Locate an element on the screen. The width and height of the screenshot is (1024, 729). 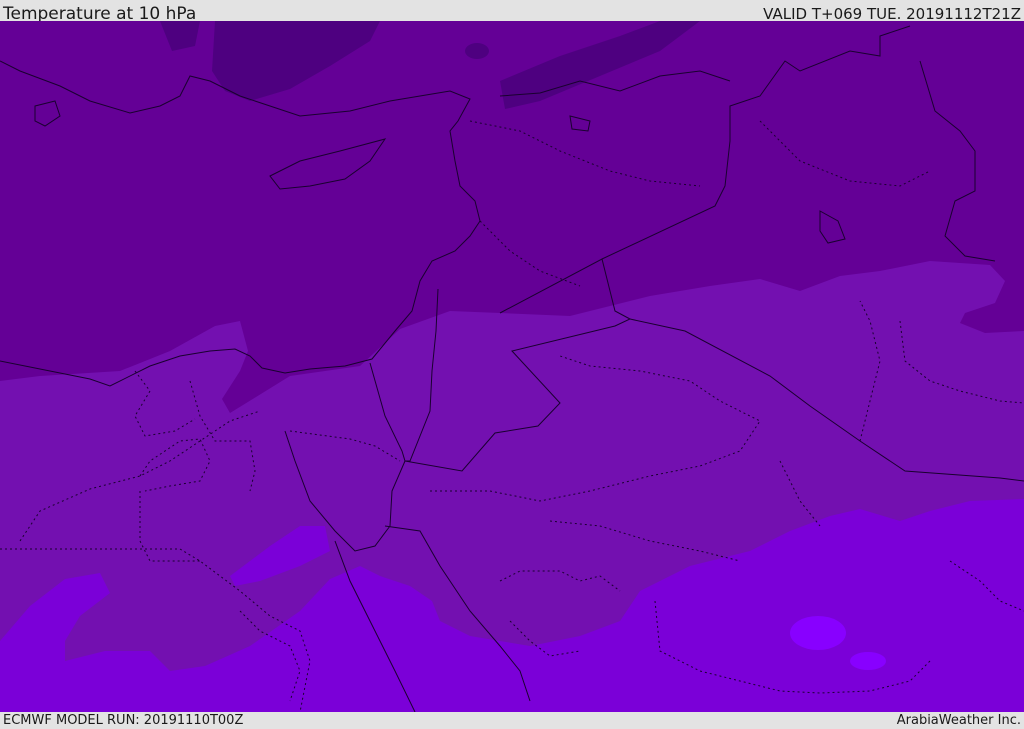
model-run: ECMWF MODEL RUN: 20191110T00Z is located at coordinates (123, 720).